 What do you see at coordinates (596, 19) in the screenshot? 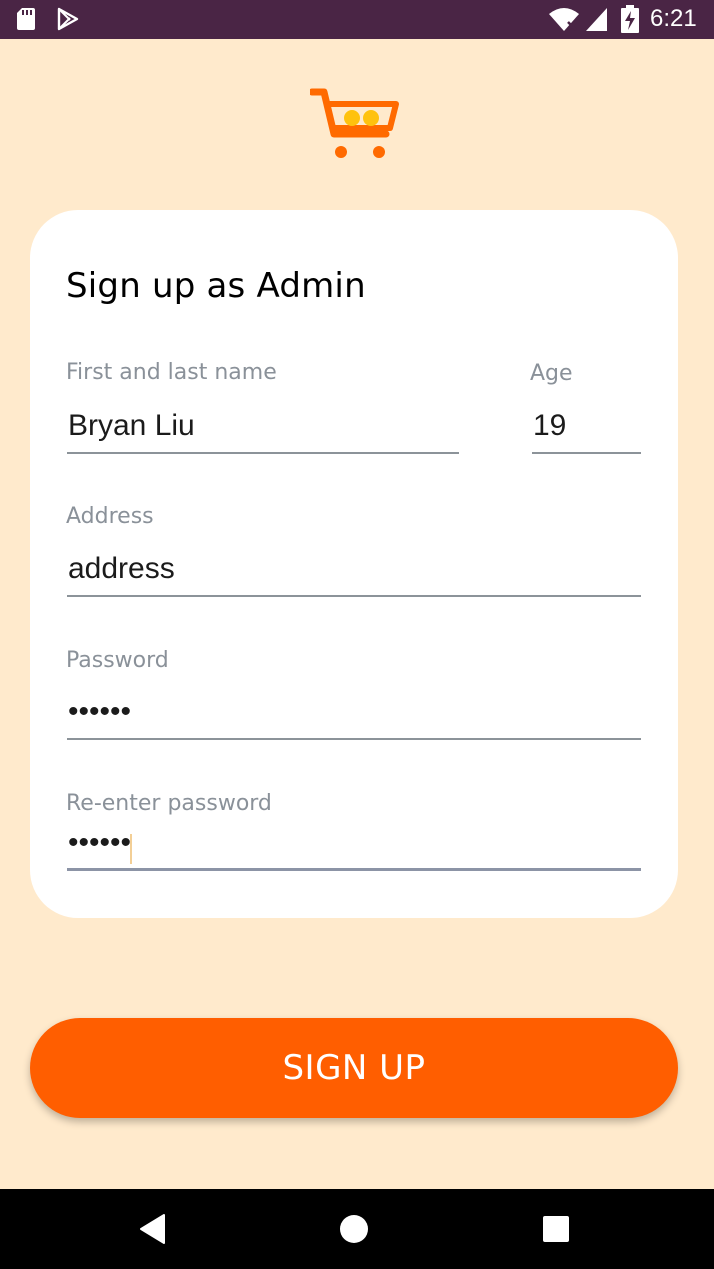
I see `signal-icon` at bounding box center [596, 19].